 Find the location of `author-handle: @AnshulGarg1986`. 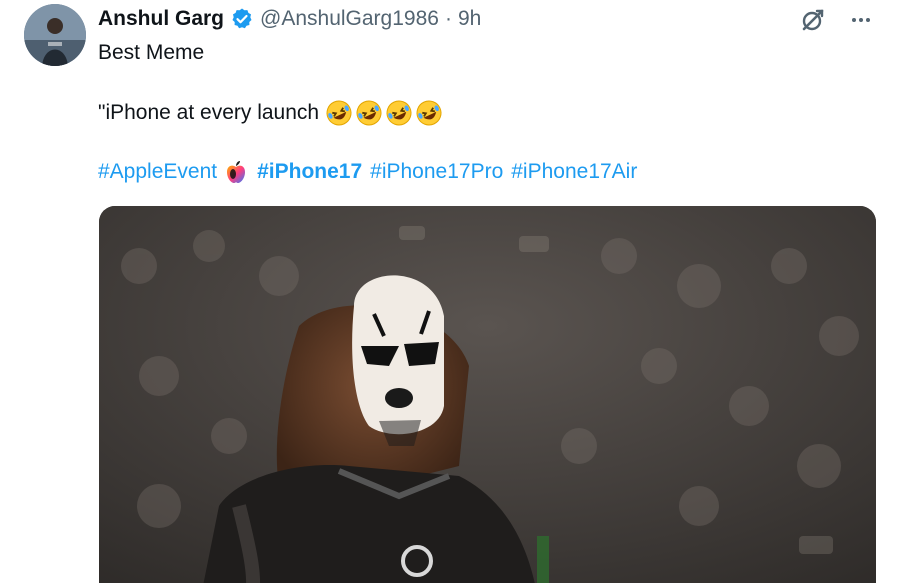

author-handle: @AnshulGarg1986 is located at coordinates (349, 19).